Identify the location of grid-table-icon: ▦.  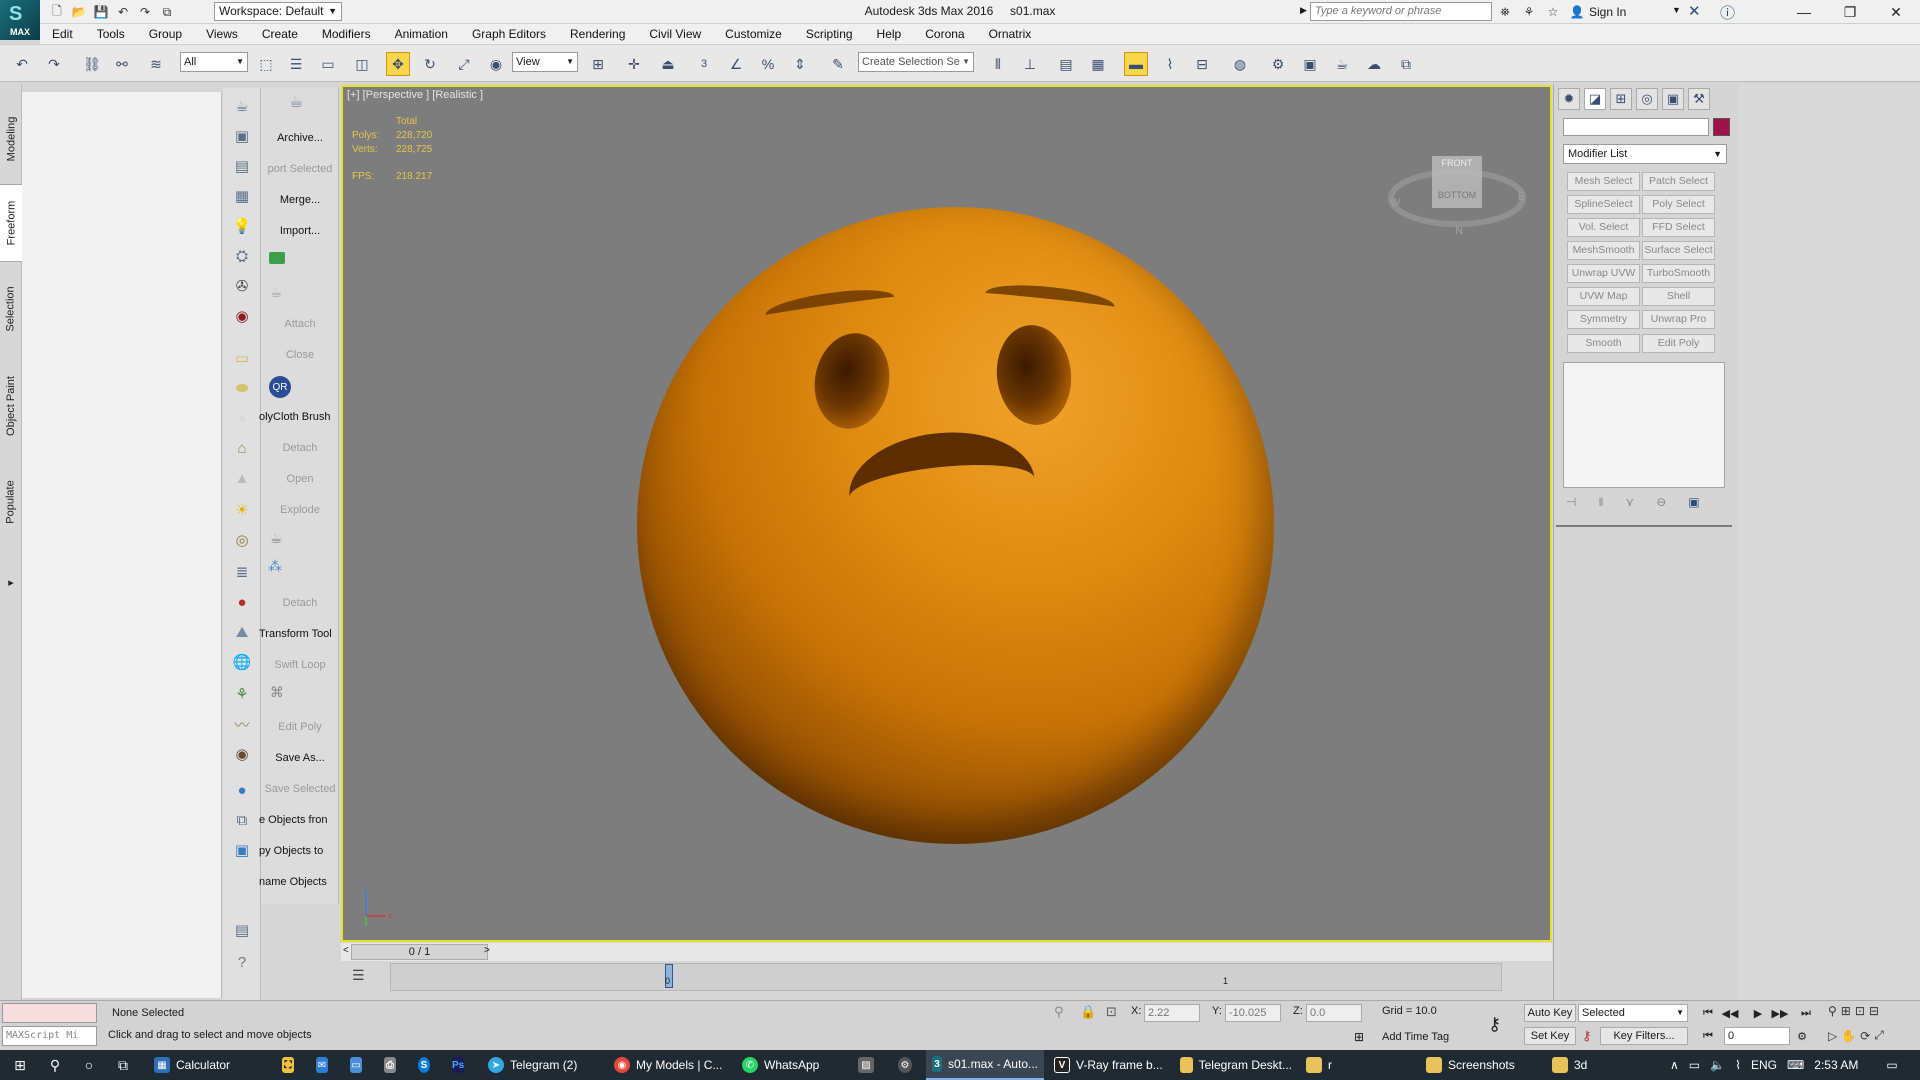
(242, 196).